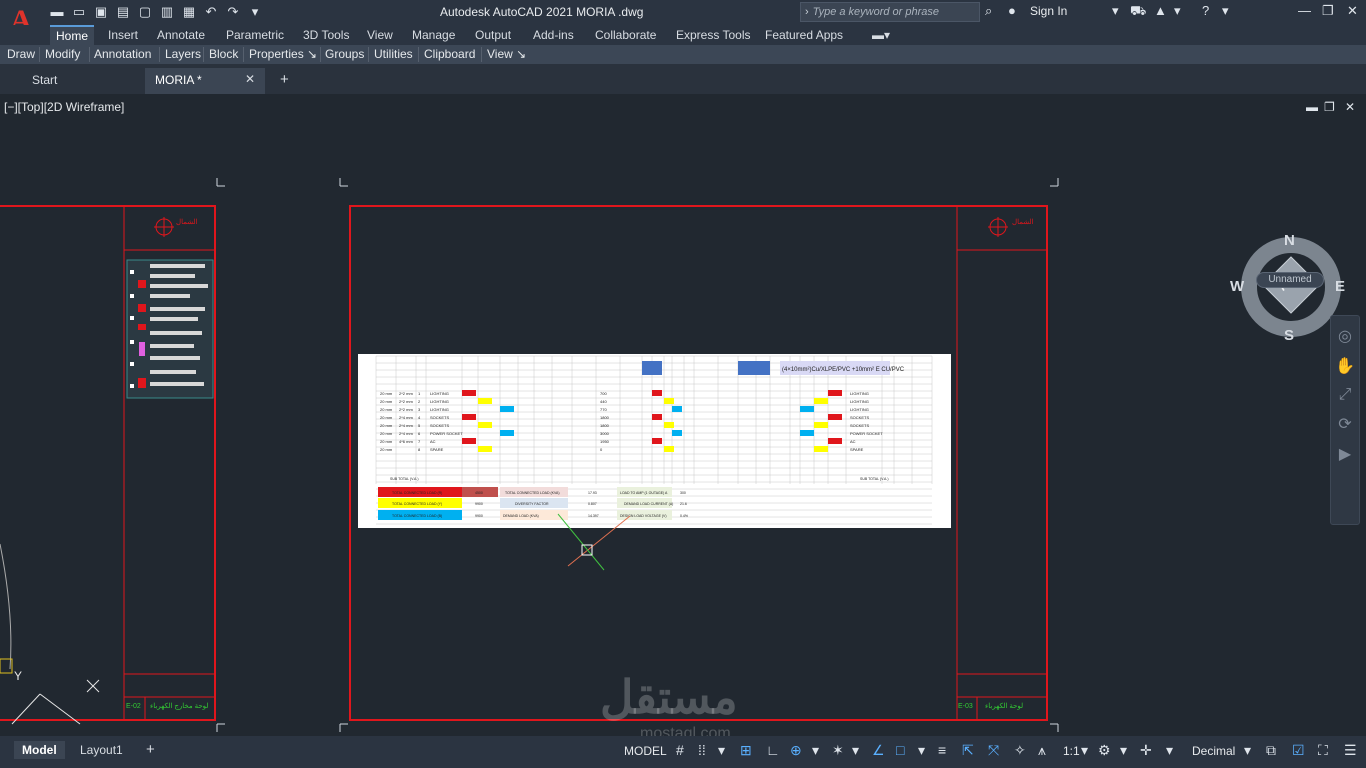  I want to click on orbit-icon: ⟳, so click(1345, 424).